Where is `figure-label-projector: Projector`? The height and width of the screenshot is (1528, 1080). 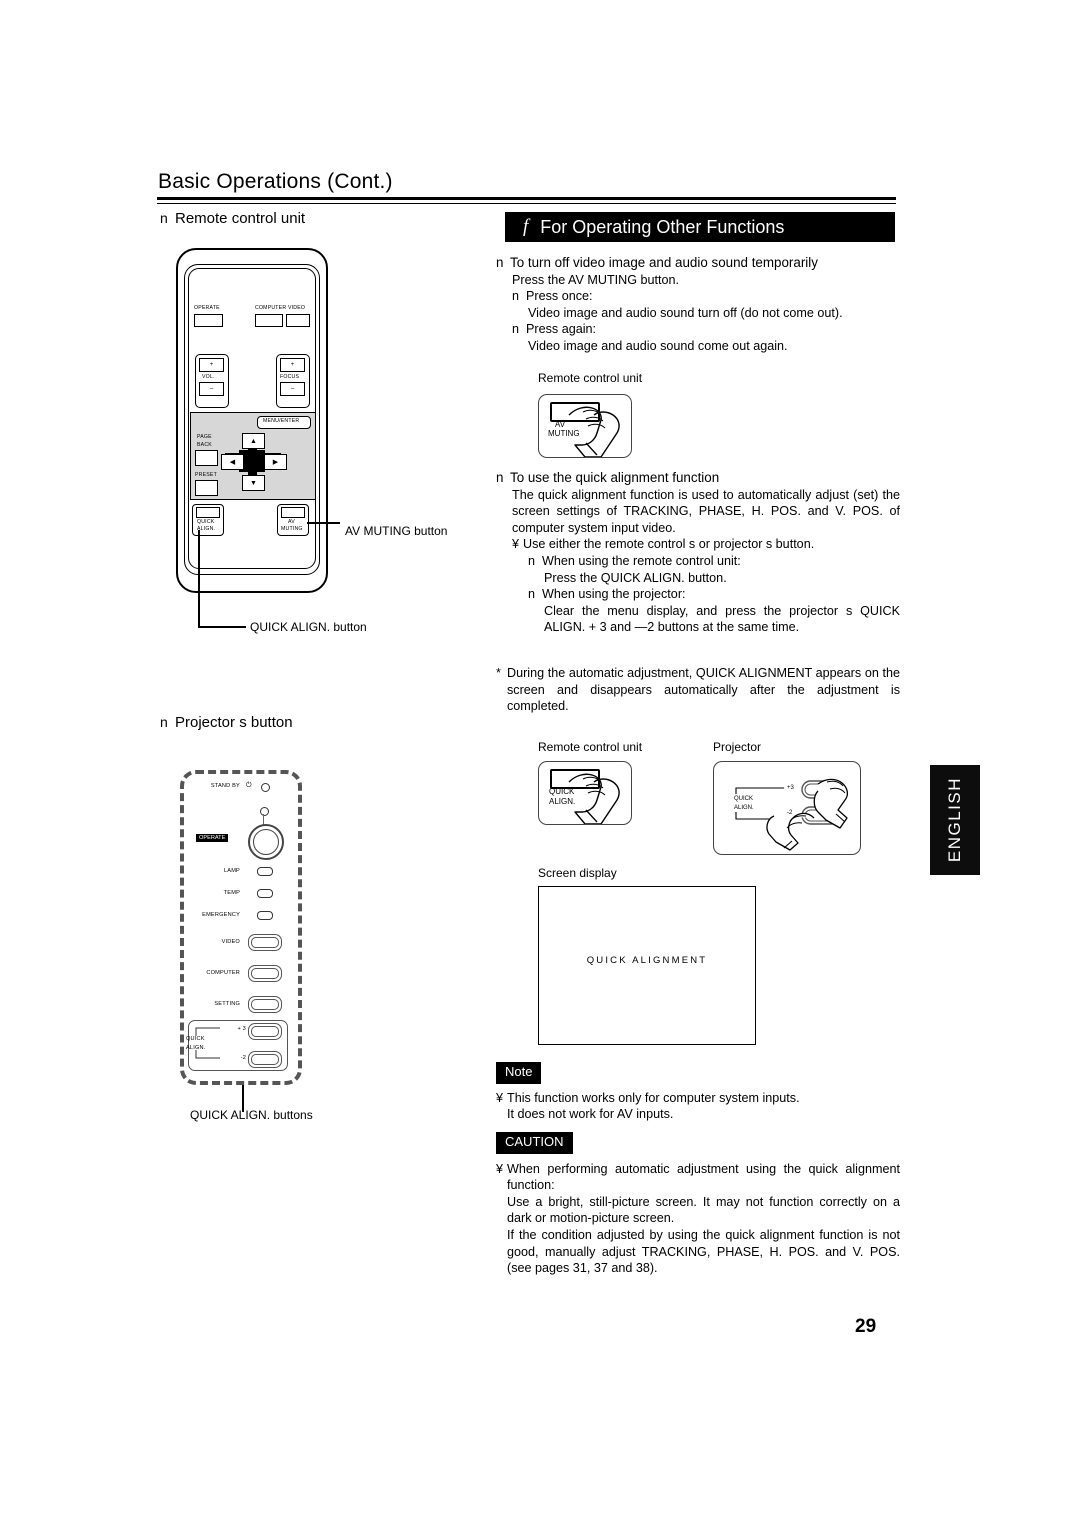
figure-label-projector: Projector is located at coordinates (737, 747).